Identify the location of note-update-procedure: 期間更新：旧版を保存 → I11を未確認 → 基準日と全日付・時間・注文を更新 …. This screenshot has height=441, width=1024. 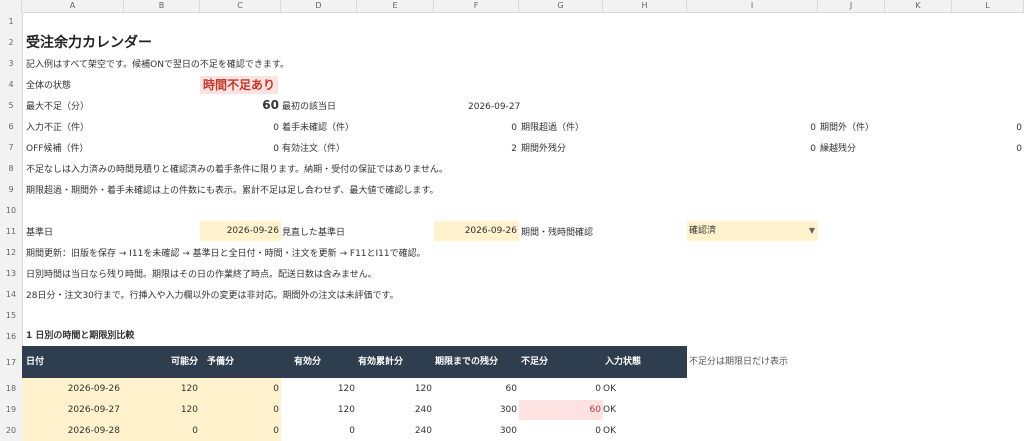
(226, 254).